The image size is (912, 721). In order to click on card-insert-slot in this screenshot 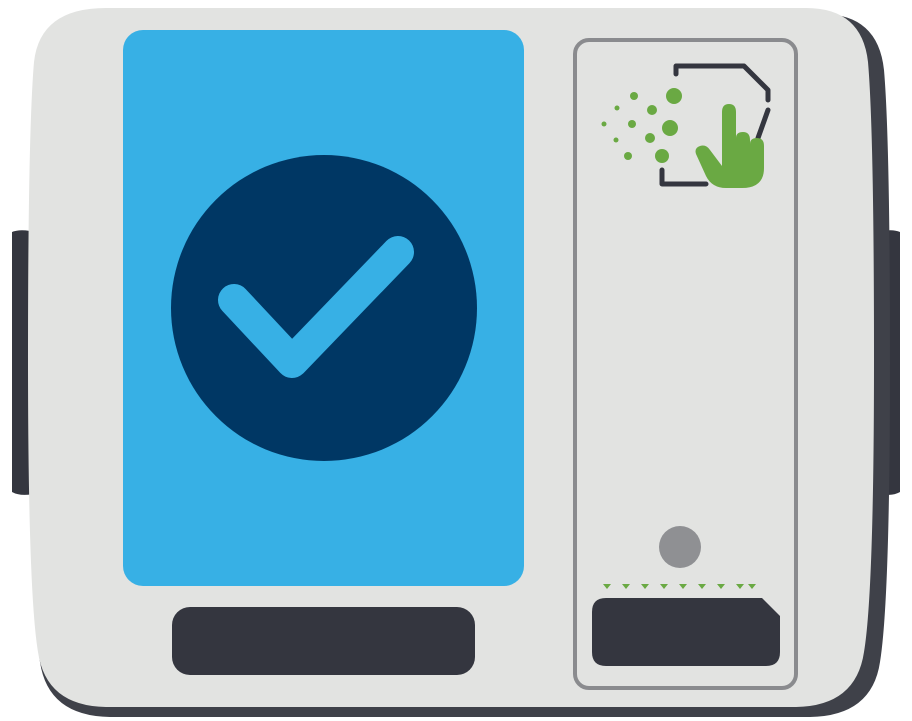, I will do `click(686, 632)`.